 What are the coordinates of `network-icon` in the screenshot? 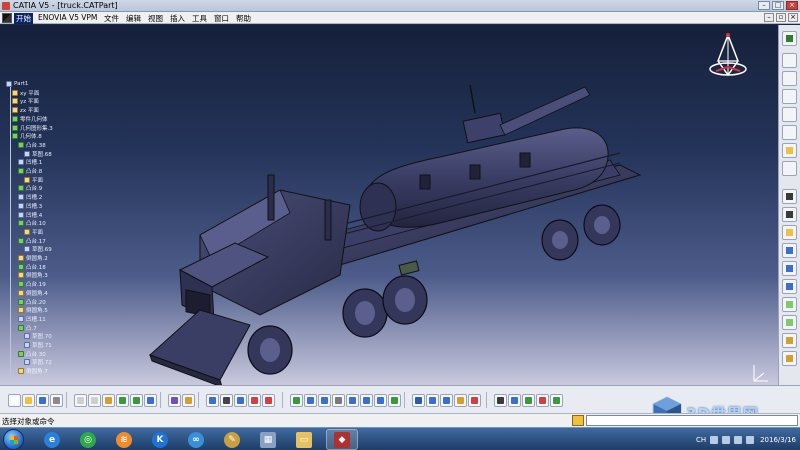 It's located at (738, 439).